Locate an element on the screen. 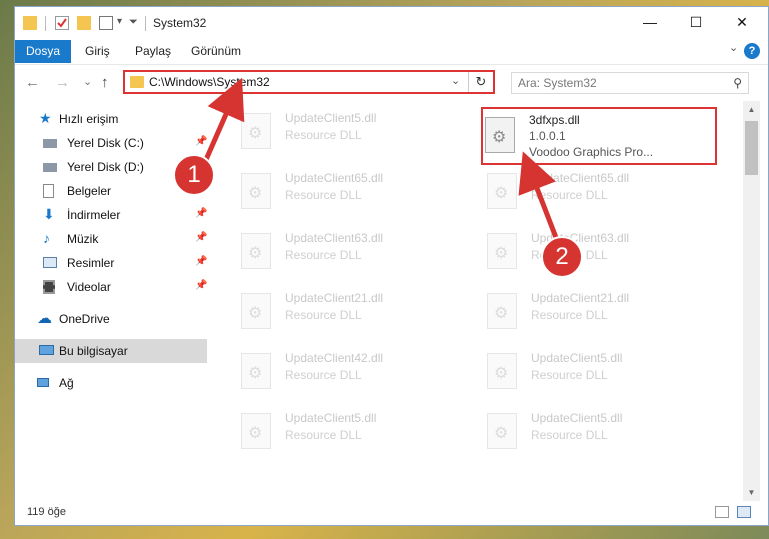 The width and height of the screenshot is (769, 539). tab-share: Paylaş is located at coordinates (153, 51).